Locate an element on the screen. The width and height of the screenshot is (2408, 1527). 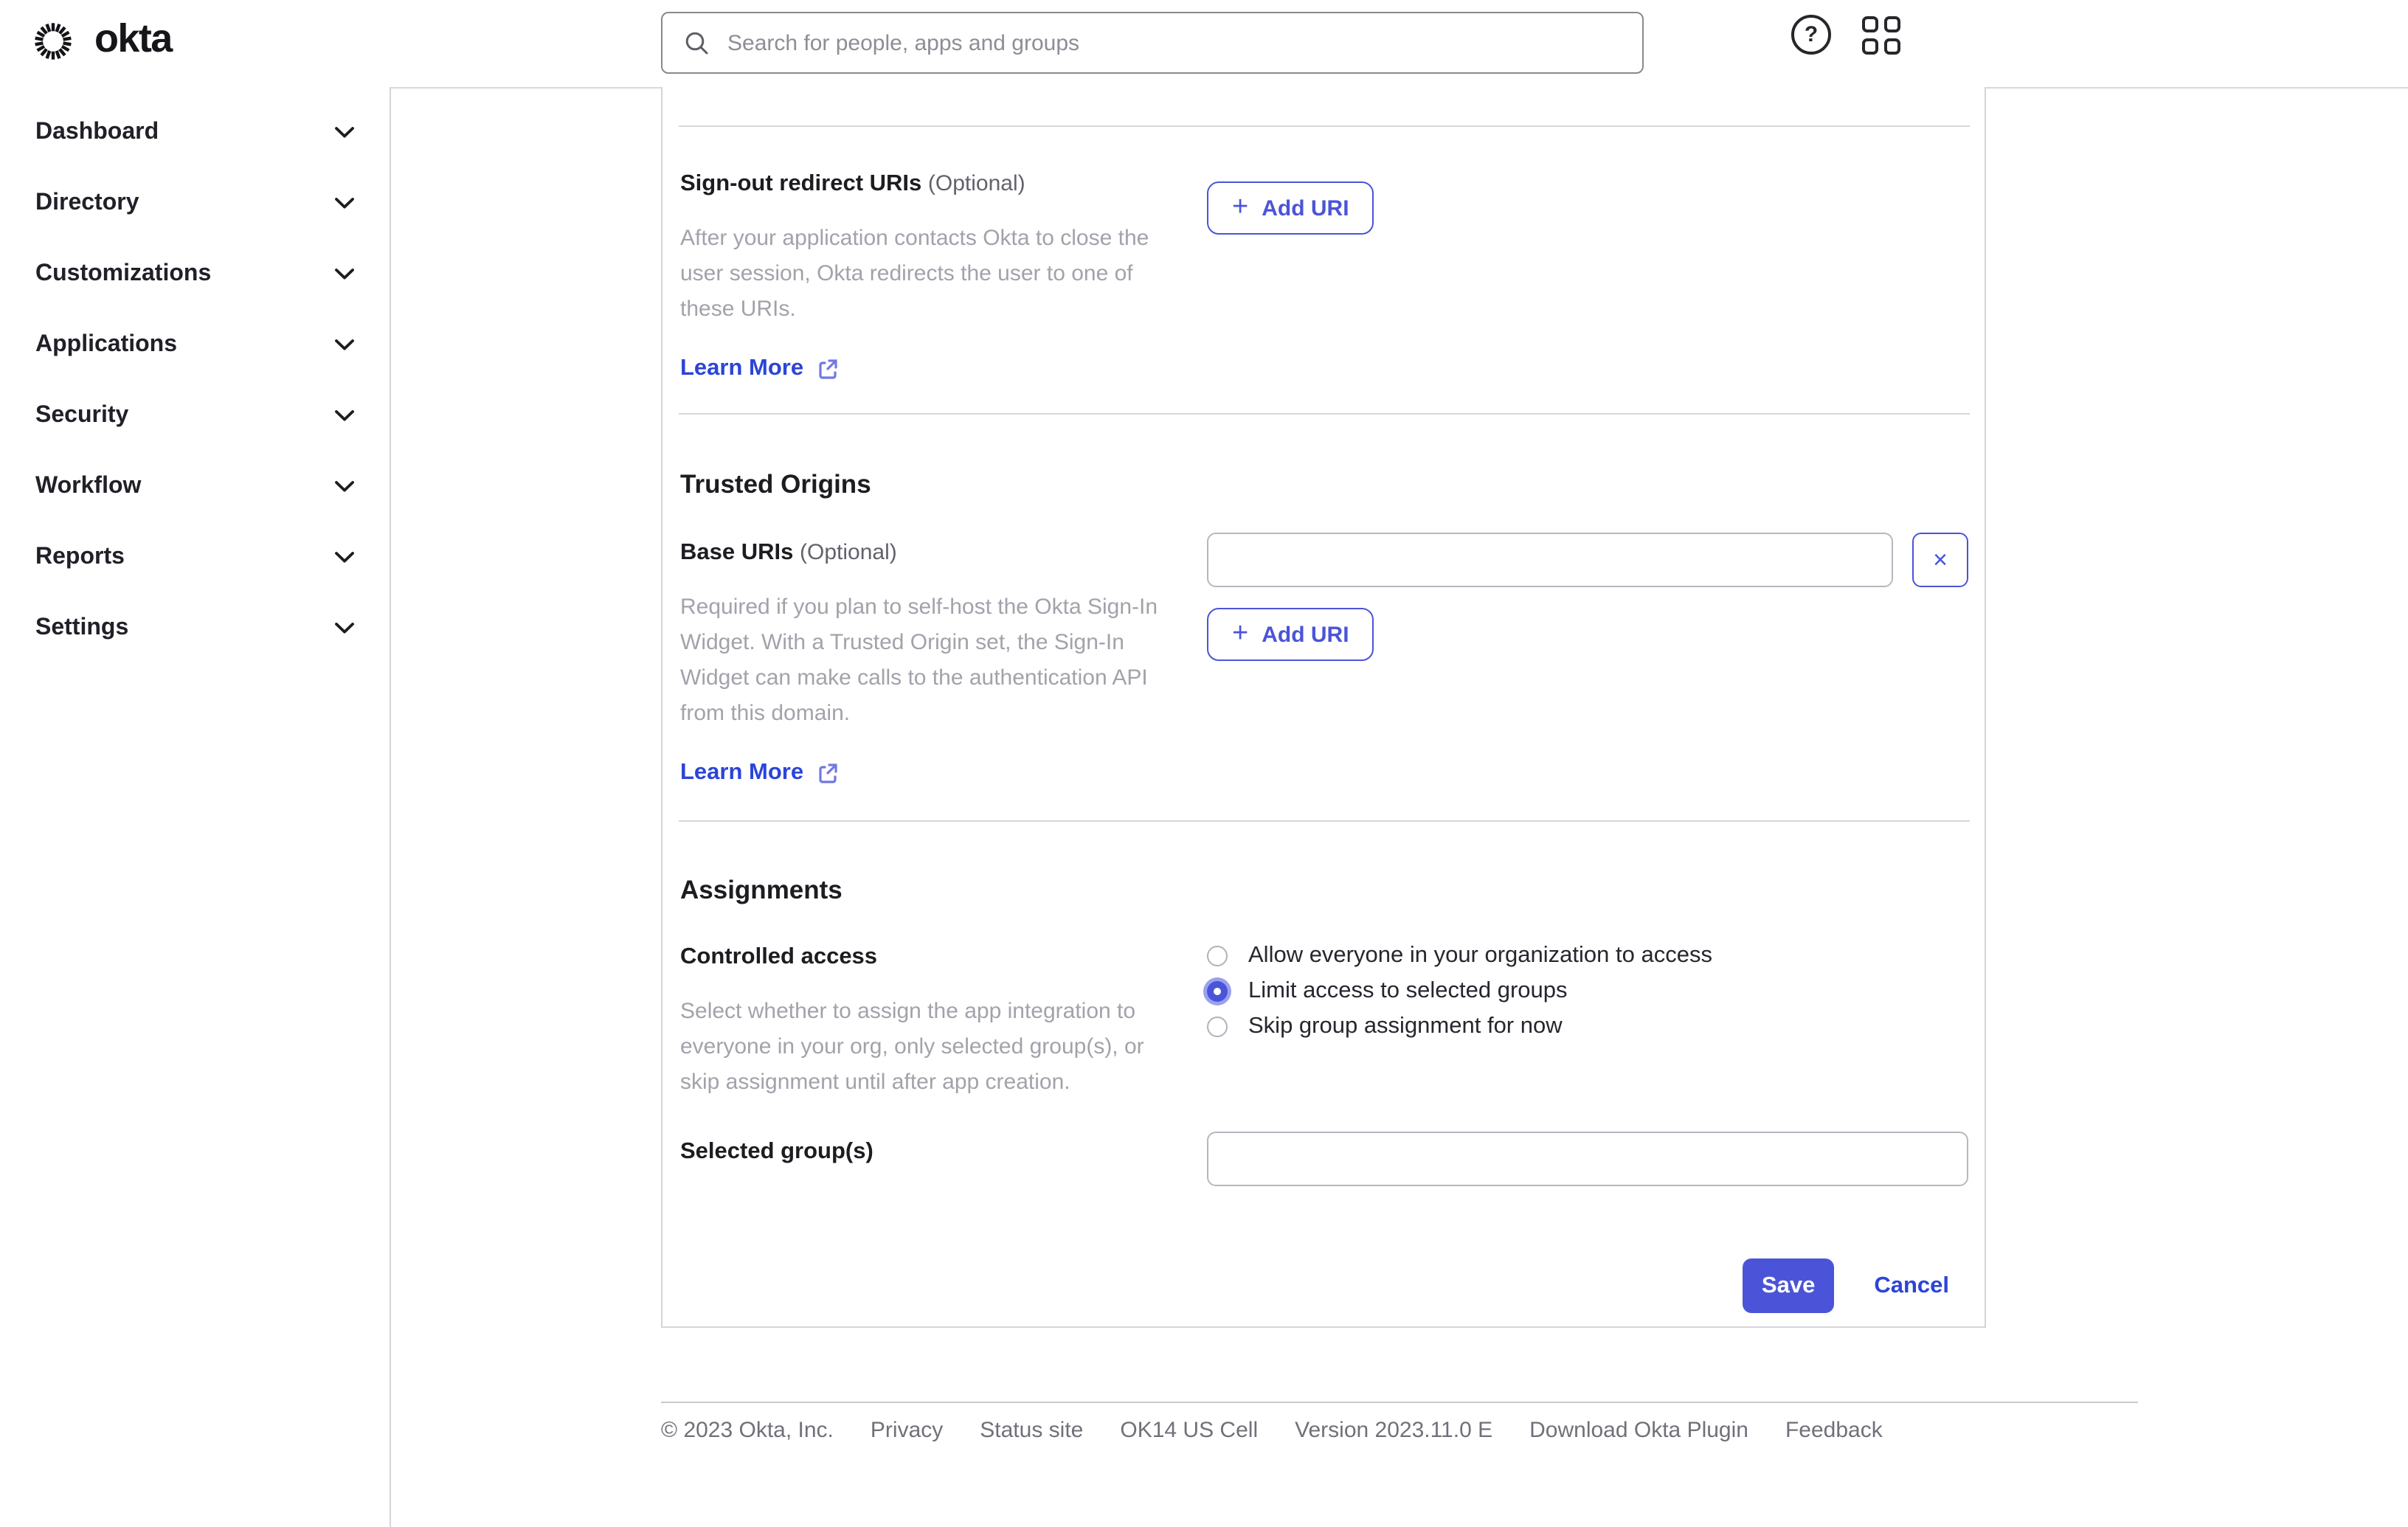
sidebar-item-applications: Applications is located at coordinates (195, 346).